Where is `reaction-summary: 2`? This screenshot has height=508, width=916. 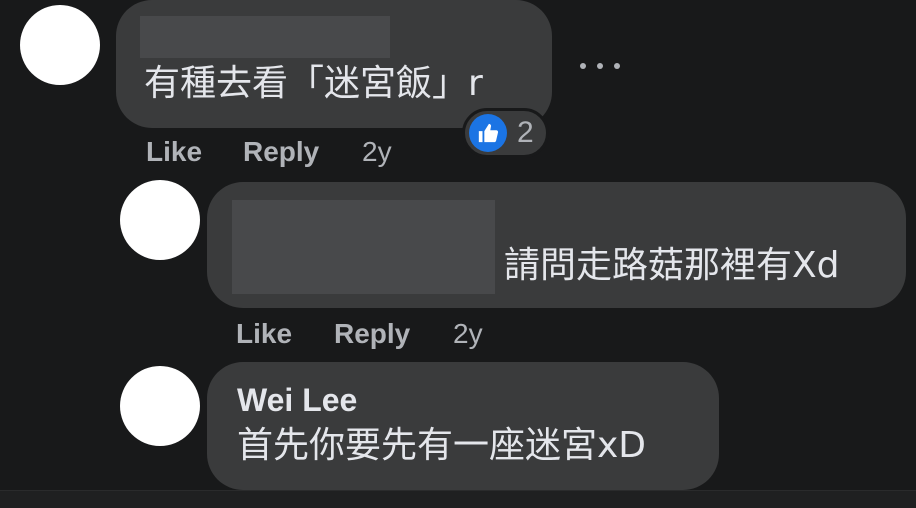
reaction-summary: 2 is located at coordinates (505, 133).